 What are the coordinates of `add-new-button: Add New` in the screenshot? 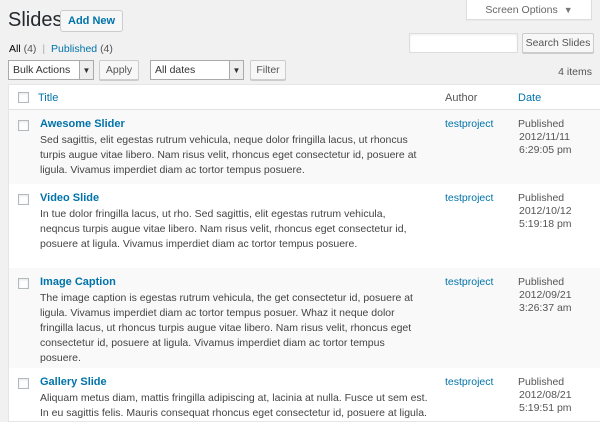 It's located at (92, 21).